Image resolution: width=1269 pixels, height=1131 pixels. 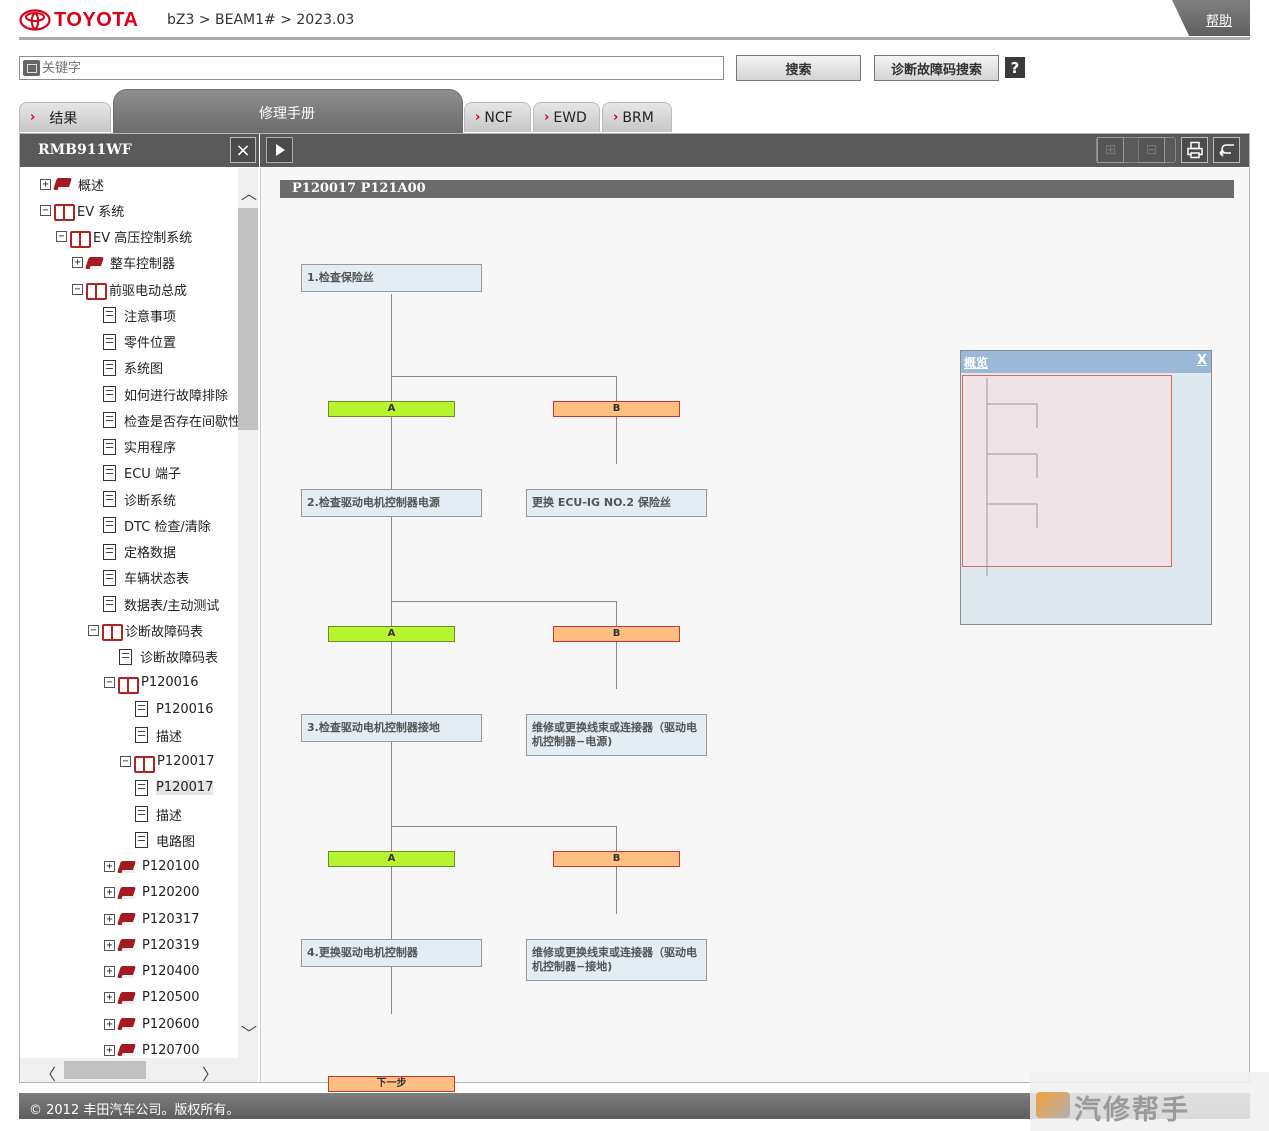 What do you see at coordinates (151, 945) in the screenshot?
I see `tree-item: + P120319` at bounding box center [151, 945].